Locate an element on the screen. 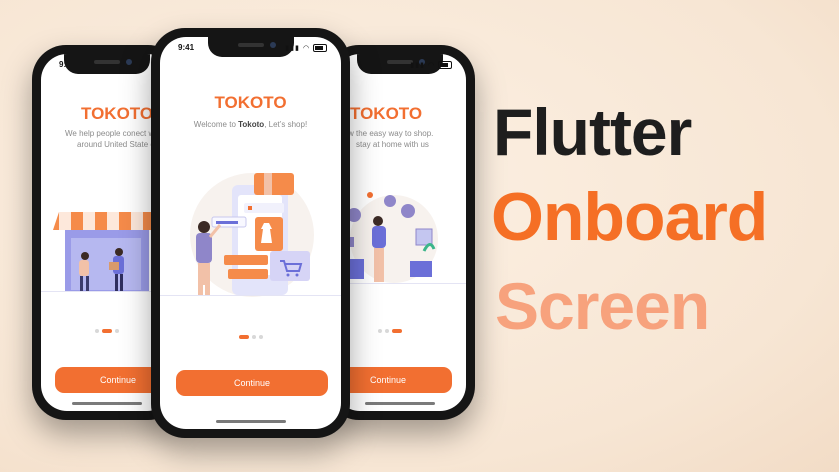  subtitle-prefix: Welcome to is located at coordinates (216, 124).